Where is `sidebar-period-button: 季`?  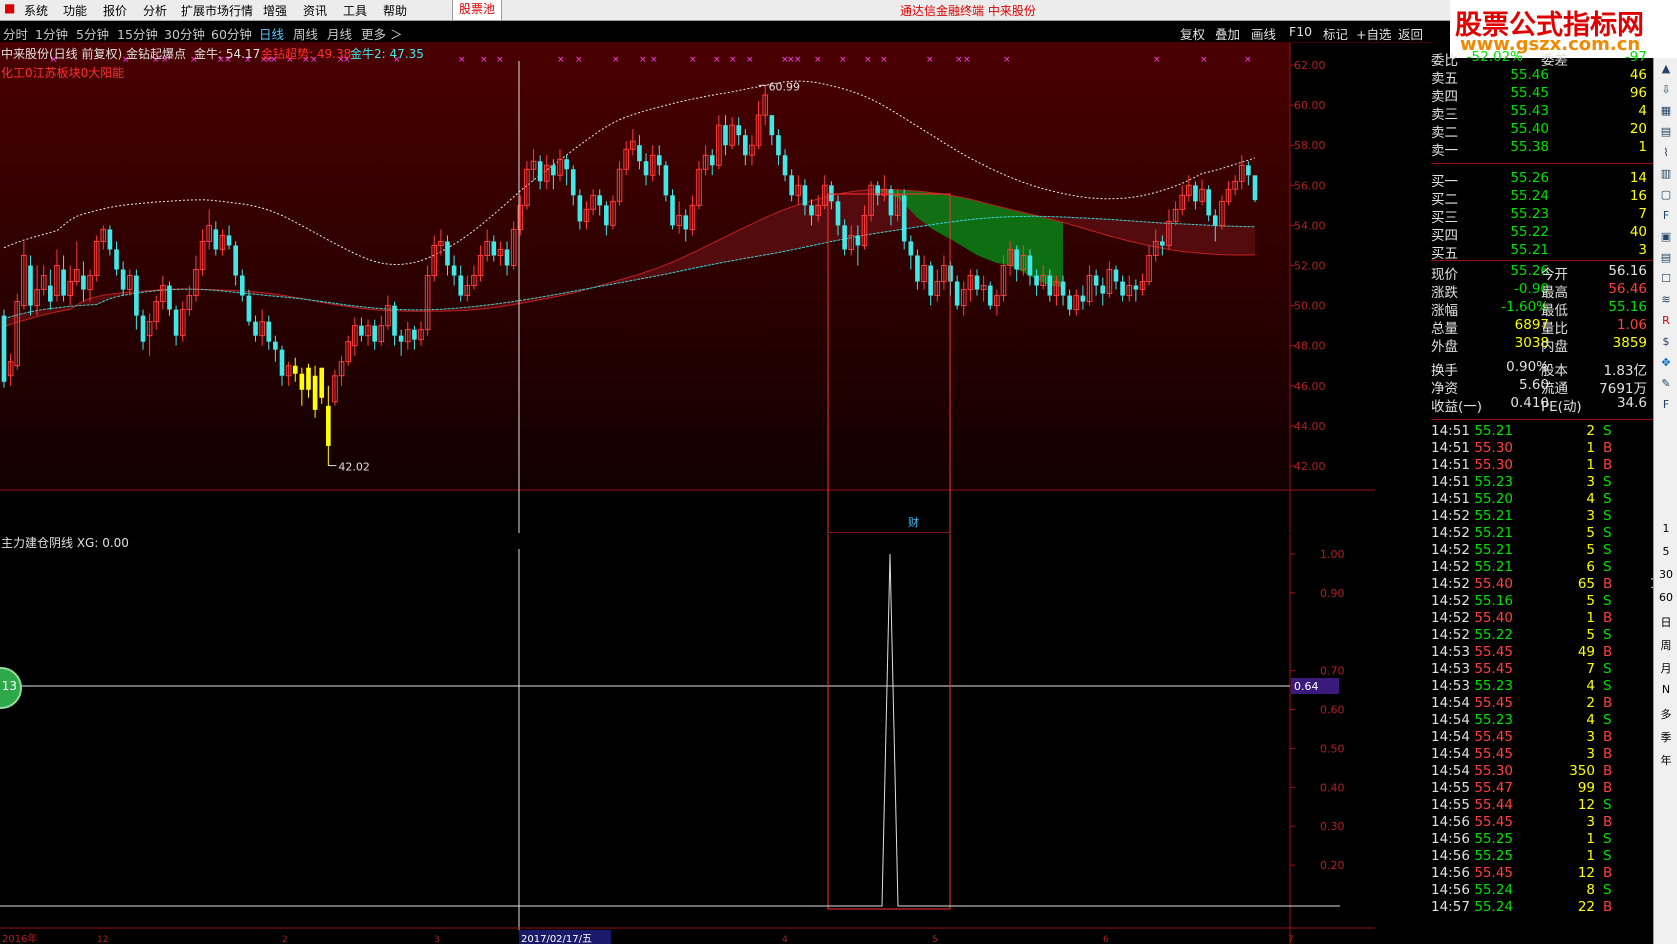 sidebar-period-button: 季 is located at coordinates (1666, 737).